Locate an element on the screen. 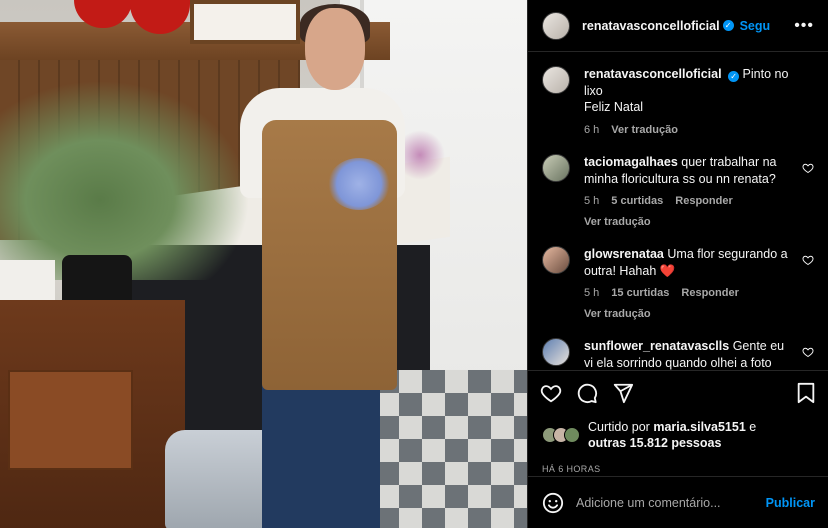  comment-username: taciomagalhaes is located at coordinates (631, 162).